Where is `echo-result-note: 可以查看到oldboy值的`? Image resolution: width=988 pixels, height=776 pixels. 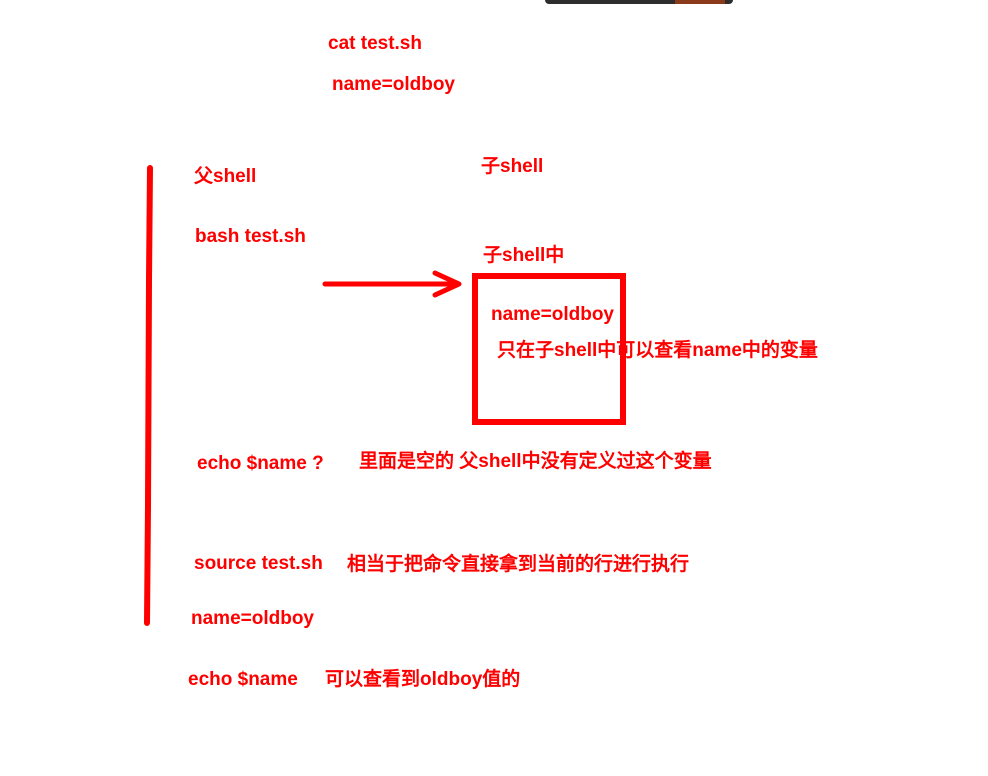 echo-result-note: 可以查看到oldboy值的 is located at coordinates (423, 679).